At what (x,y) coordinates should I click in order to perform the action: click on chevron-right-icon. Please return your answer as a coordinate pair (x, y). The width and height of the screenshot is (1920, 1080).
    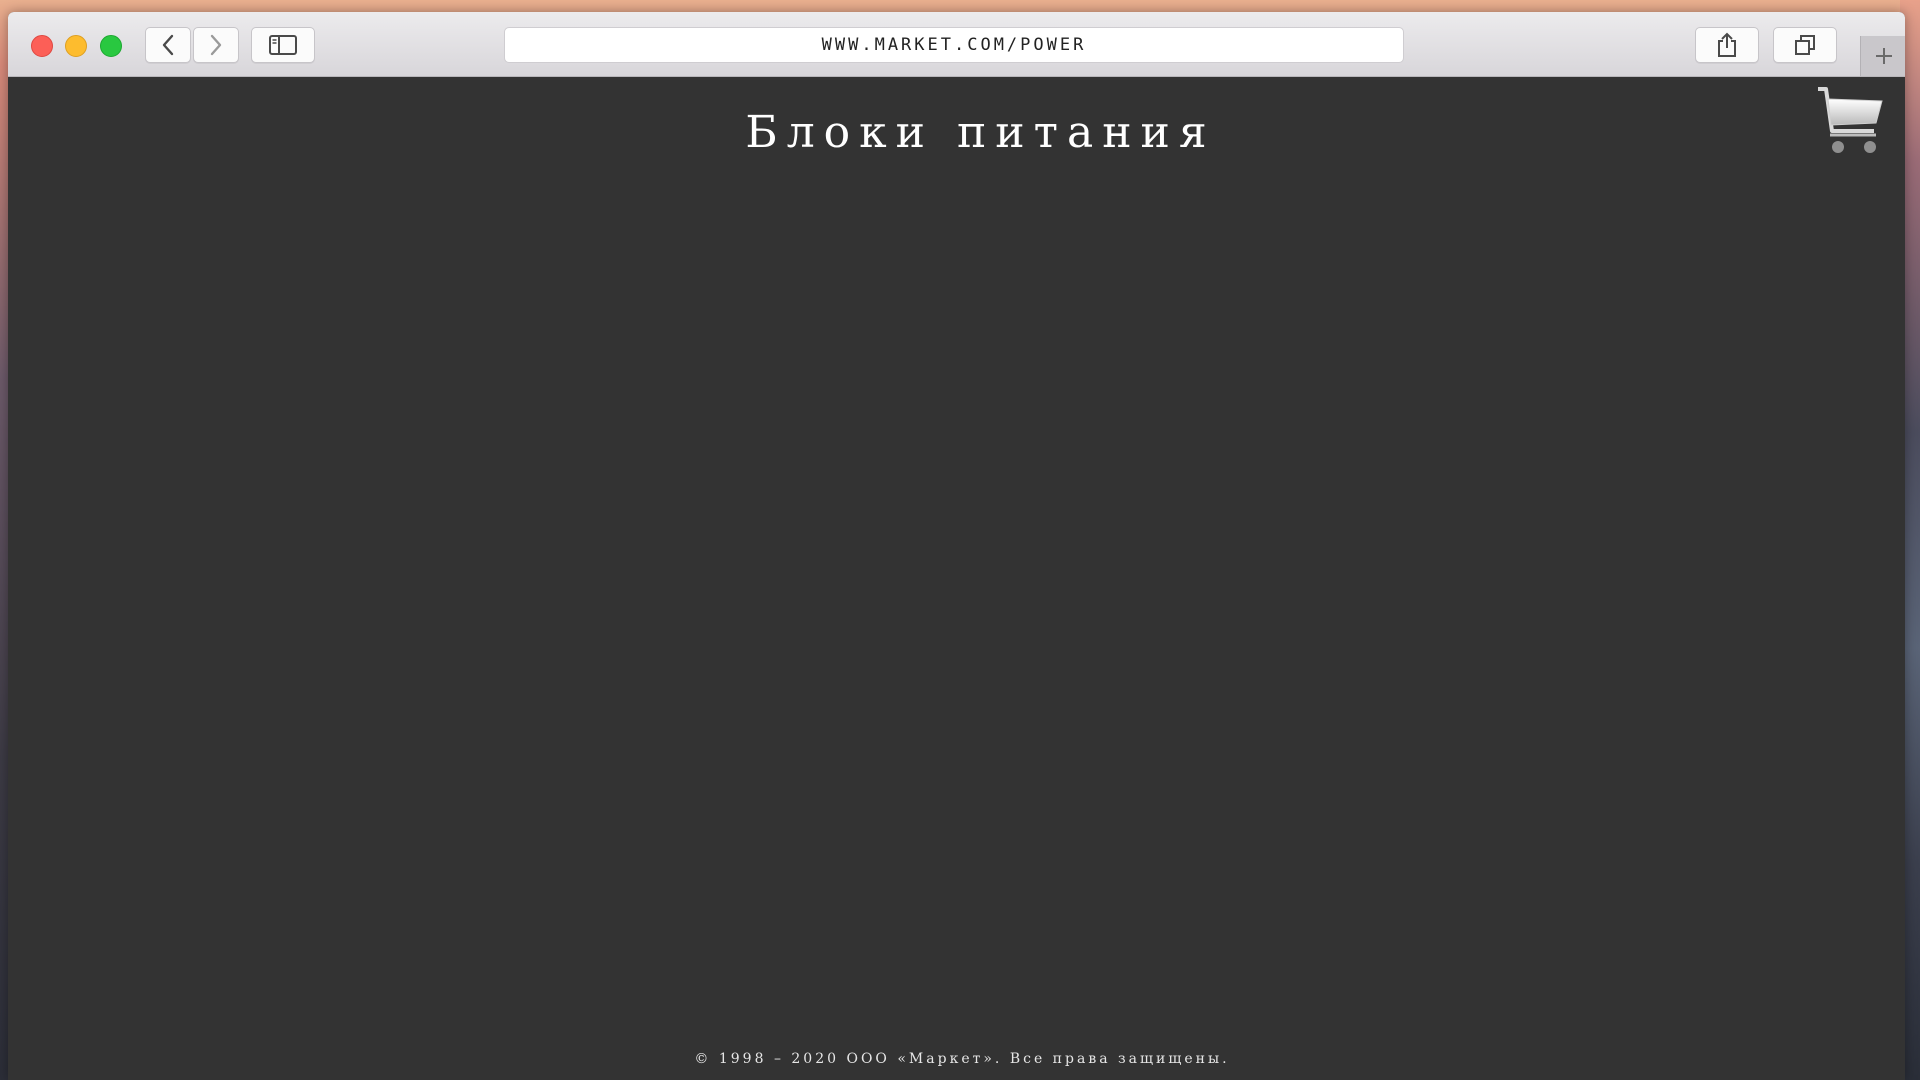
    Looking at the image, I should click on (216, 45).